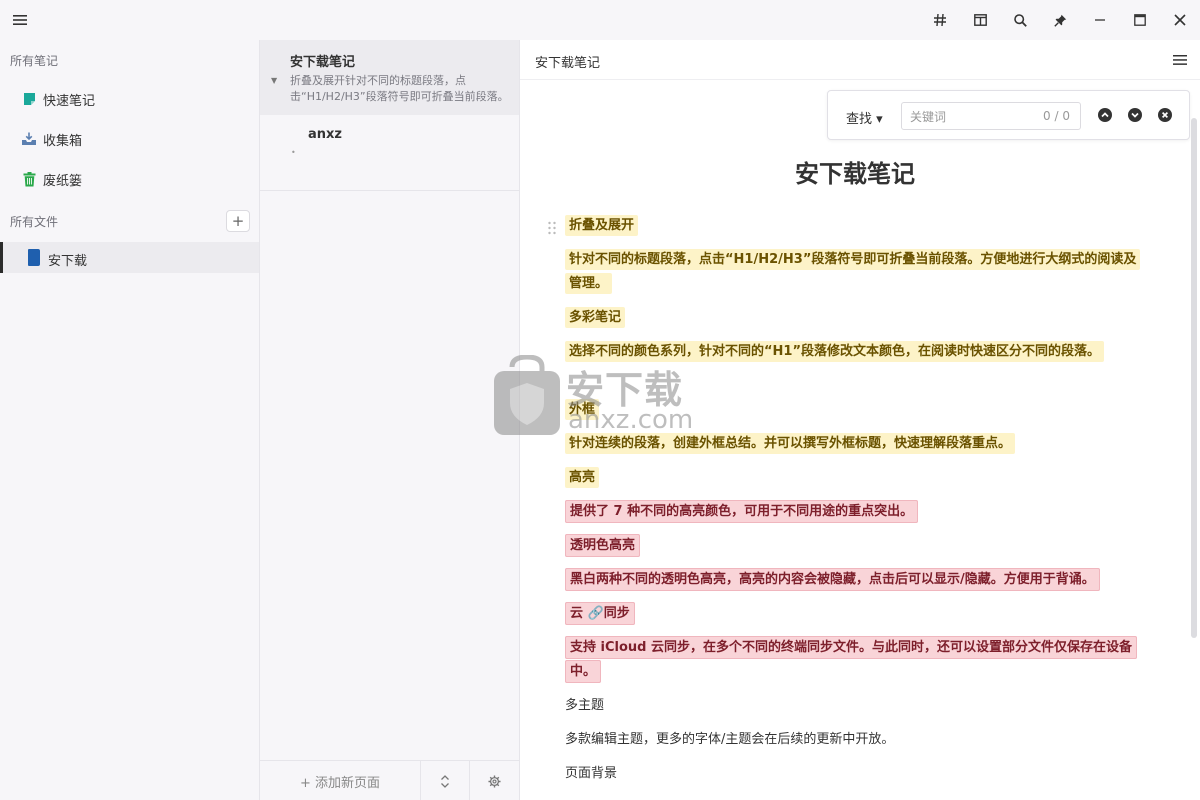  I want to click on paragraph: 云 🔗同步, so click(600, 614).